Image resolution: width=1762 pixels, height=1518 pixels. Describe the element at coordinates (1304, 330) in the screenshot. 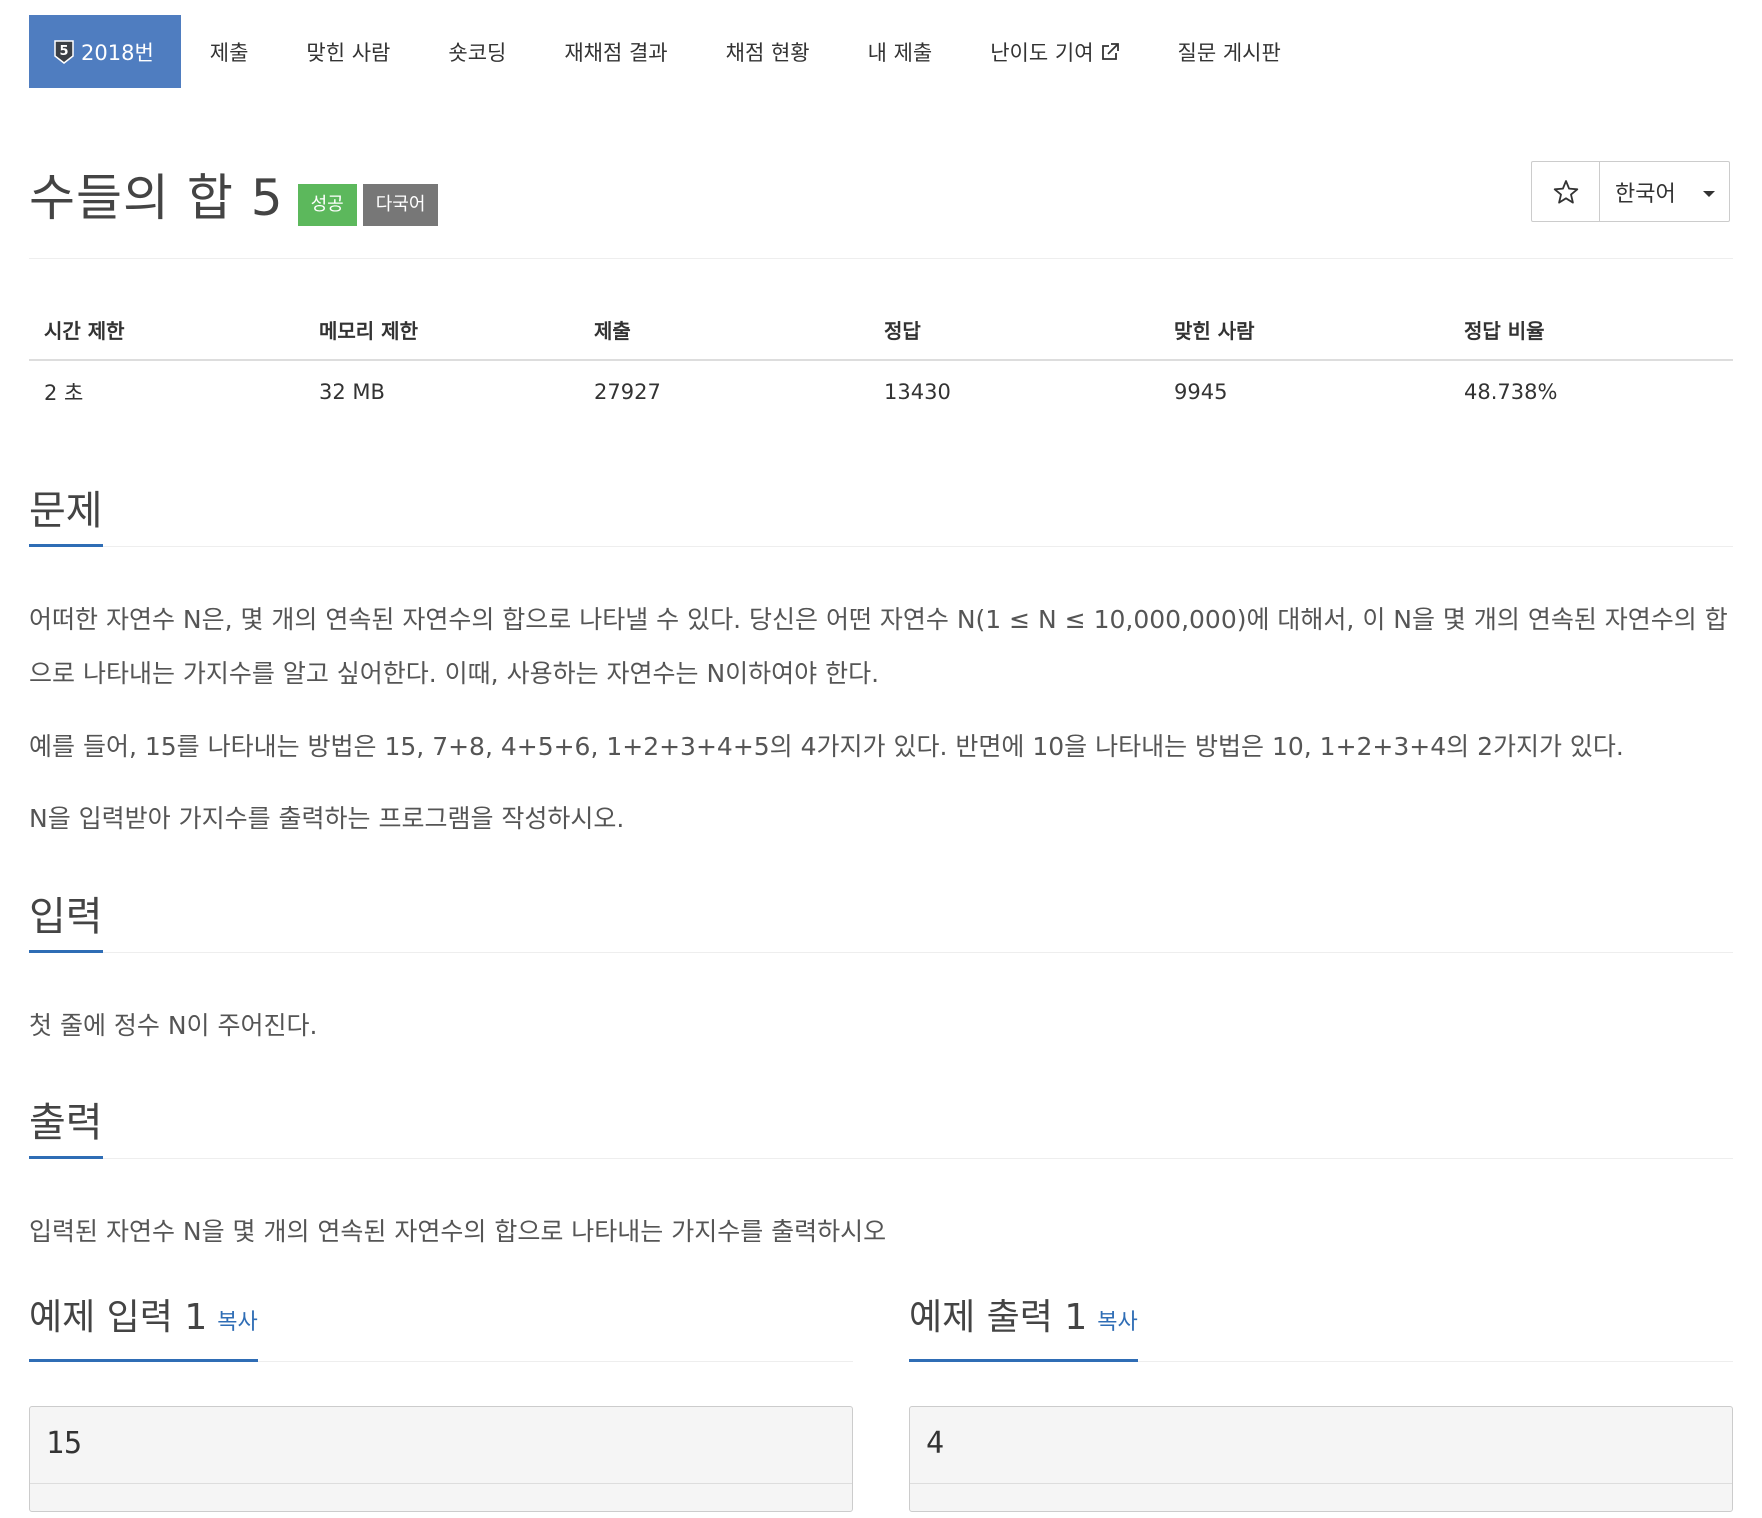

I see `column-header: 맞힌 사람` at that location.